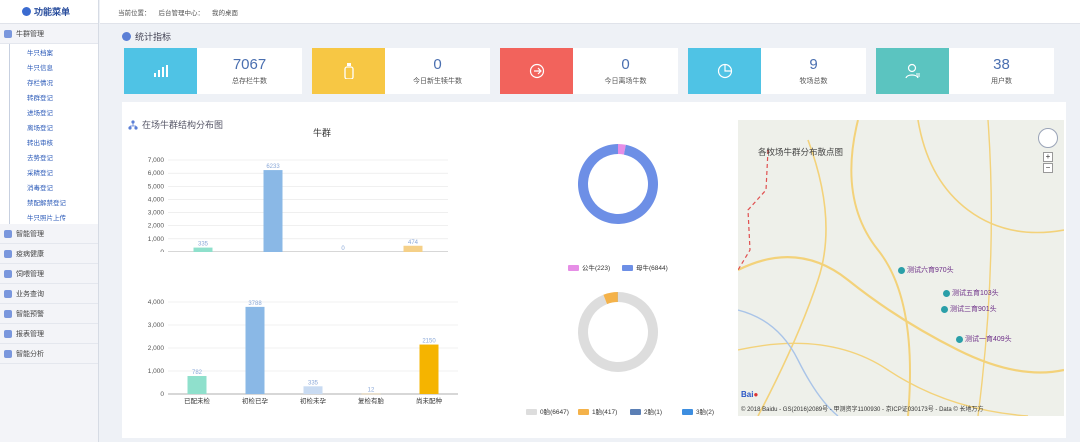 The image size is (1080, 442). I want to click on x-tick-label: 初检未孕, so click(313, 400).